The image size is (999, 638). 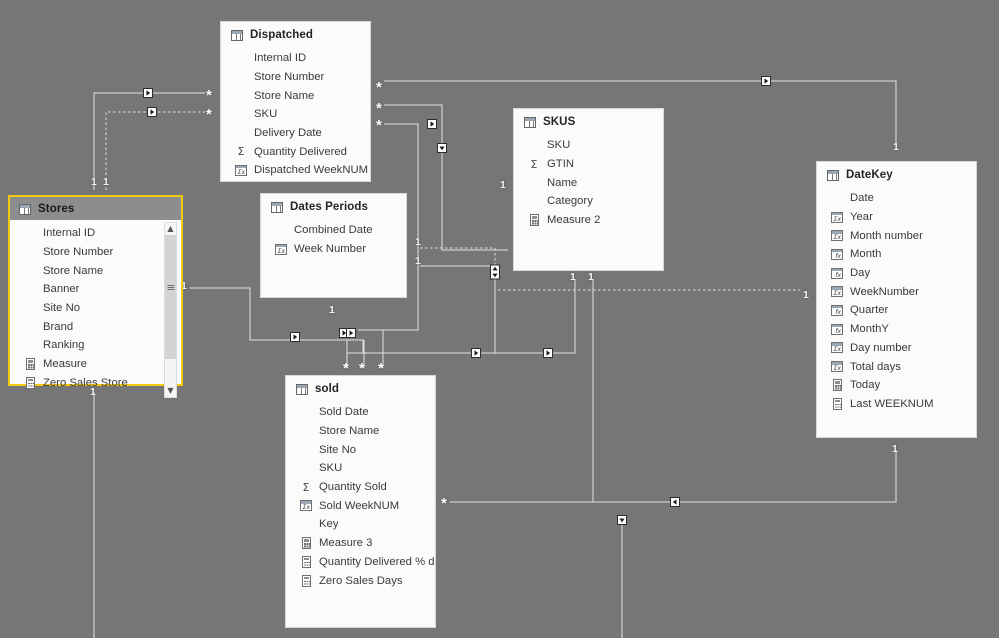 What do you see at coordinates (73, 270) in the screenshot?
I see `field-label: Store Name` at bounding box center [73, 270].